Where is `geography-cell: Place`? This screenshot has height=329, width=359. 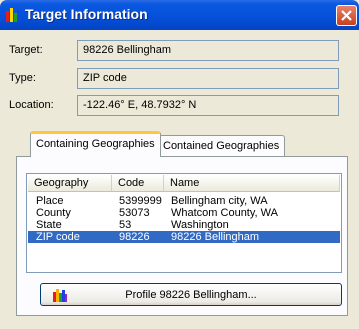 geography-cell: Place is located at coordinates (50, 201).